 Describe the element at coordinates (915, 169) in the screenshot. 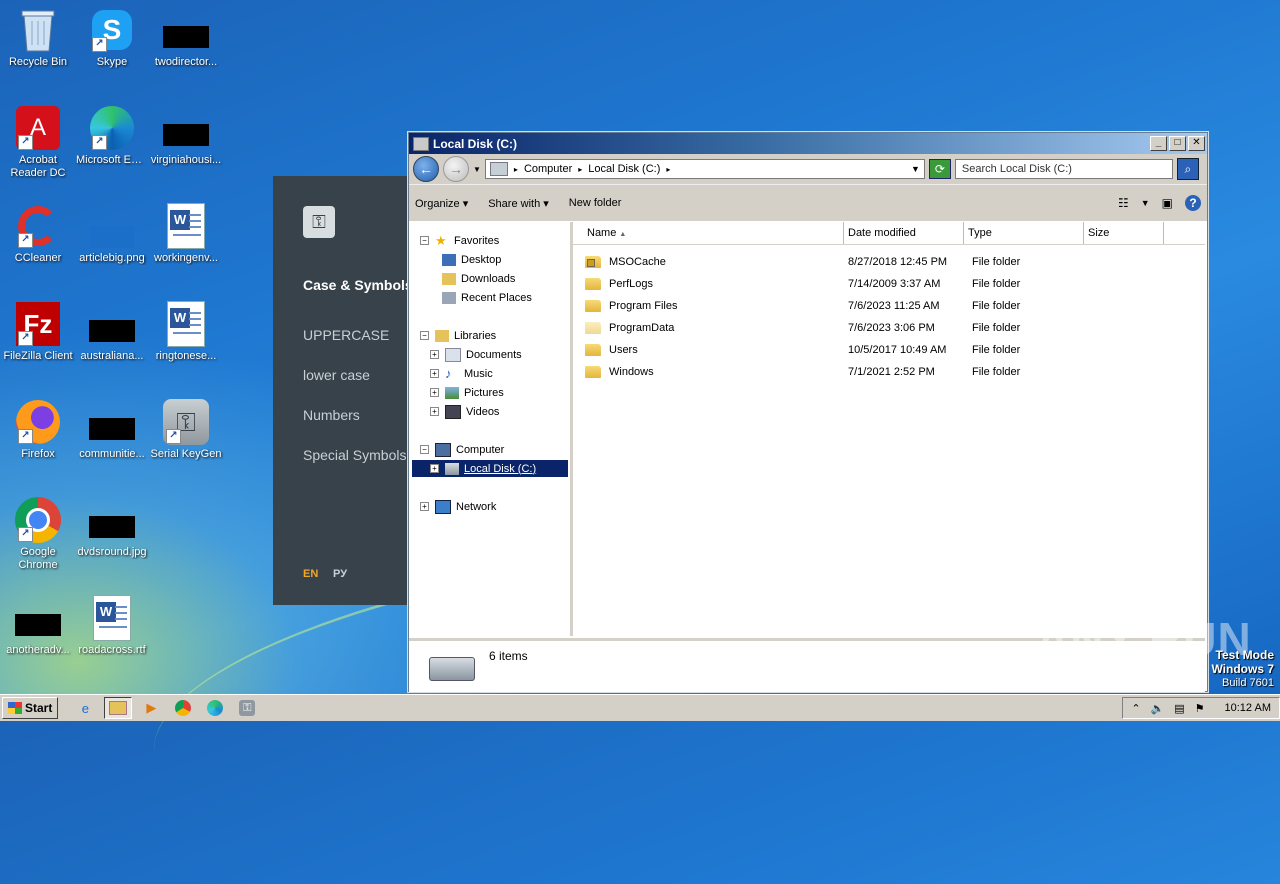

I see `address-dropdown-icon: ▼` at that location.